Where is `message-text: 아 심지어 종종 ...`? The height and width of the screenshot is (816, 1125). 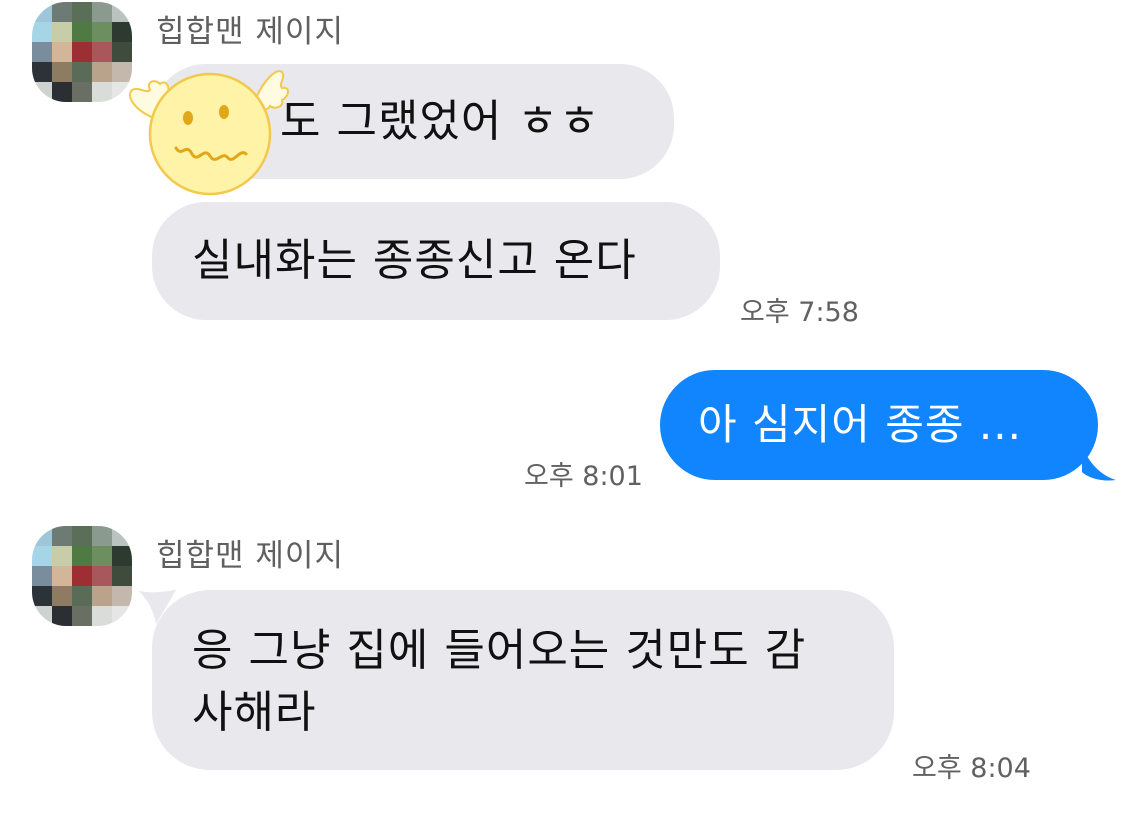
message-text: 아 심지어 종종 ... is located at coordinates (860, 424).